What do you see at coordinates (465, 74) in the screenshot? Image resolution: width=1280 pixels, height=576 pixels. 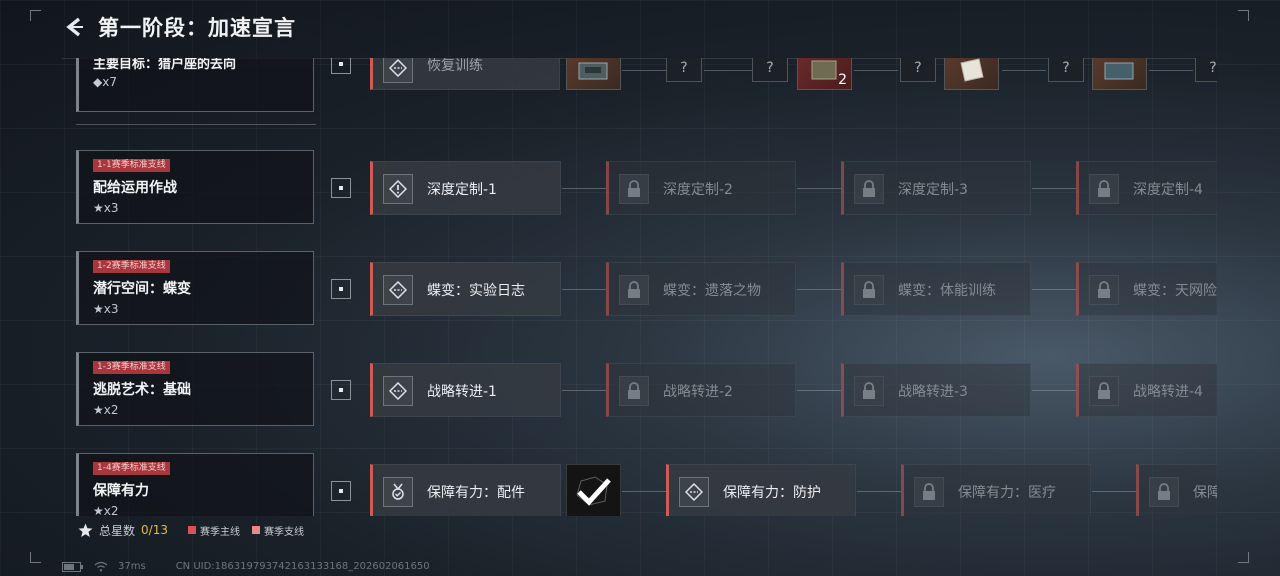 I see `main-task-node: 恢复训练` at bounding box center [465, 74].